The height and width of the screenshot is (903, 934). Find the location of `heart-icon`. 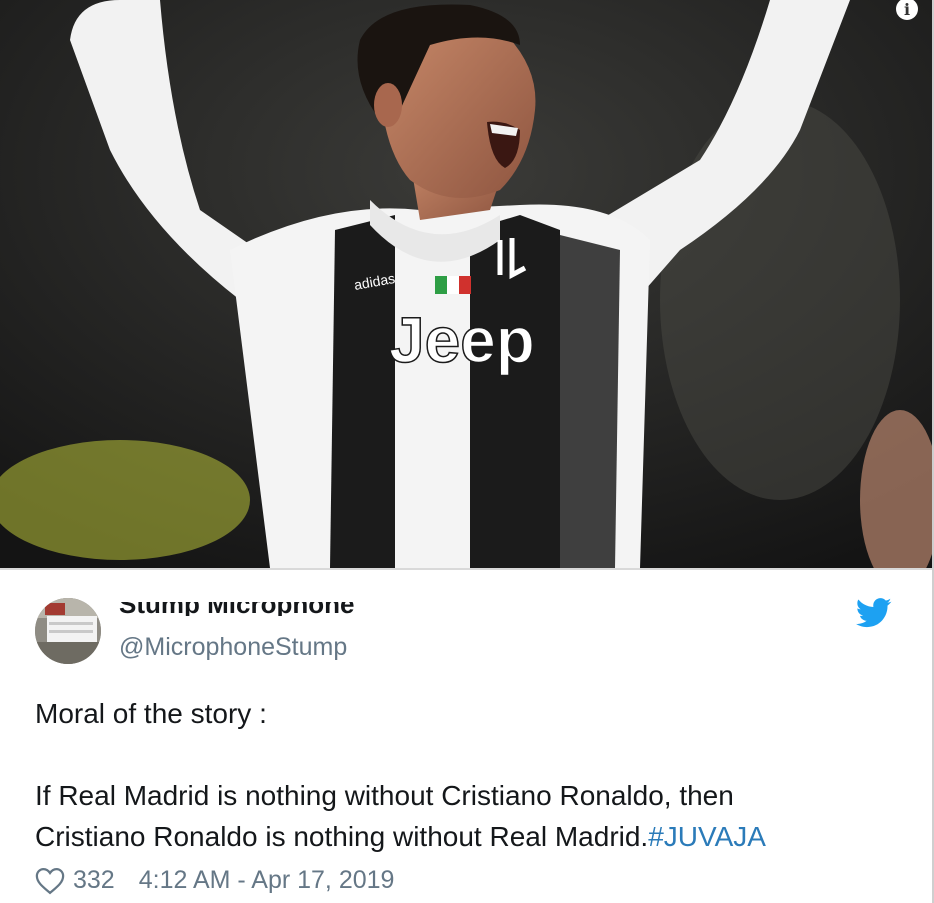

heart-icon is located at coordinates (50, 881).